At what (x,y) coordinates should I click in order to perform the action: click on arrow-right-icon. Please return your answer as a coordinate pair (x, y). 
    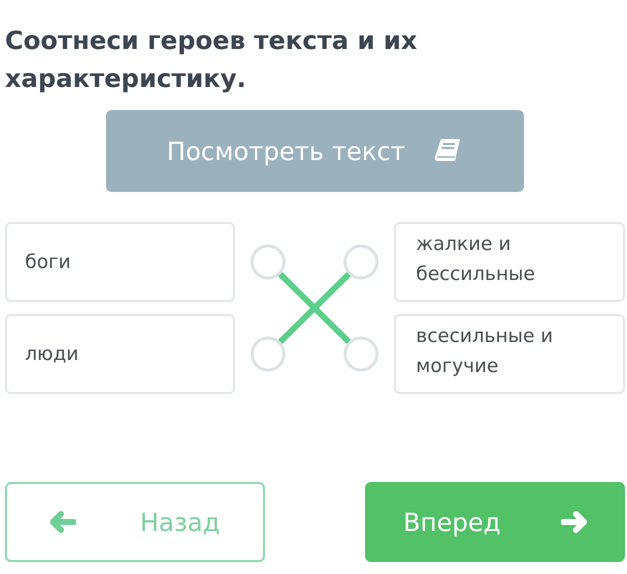
    Looking at the image, I should click on (573, 522).